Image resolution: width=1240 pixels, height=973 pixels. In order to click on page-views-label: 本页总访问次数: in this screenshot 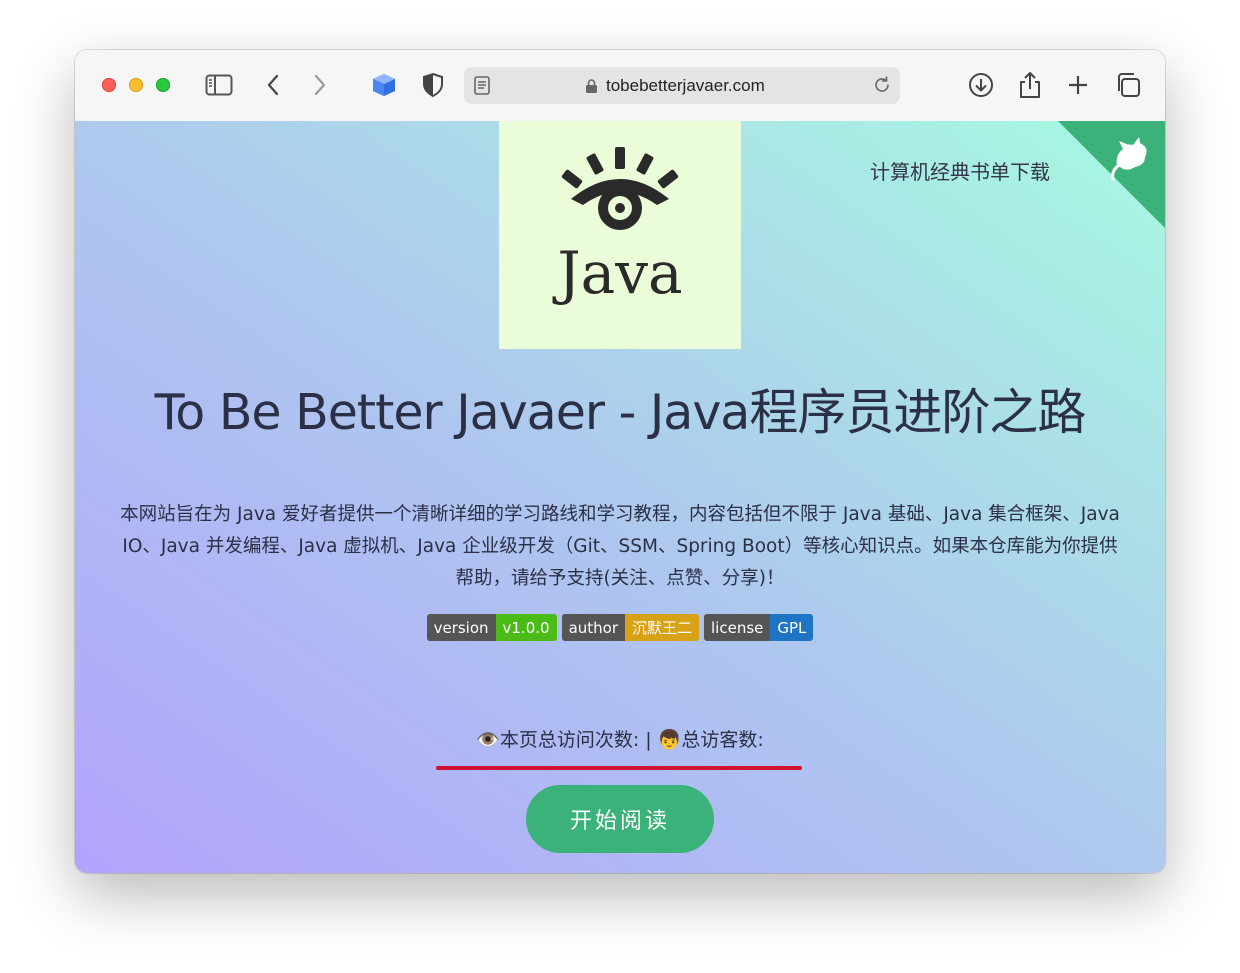, I will do `click(569, 740)`.